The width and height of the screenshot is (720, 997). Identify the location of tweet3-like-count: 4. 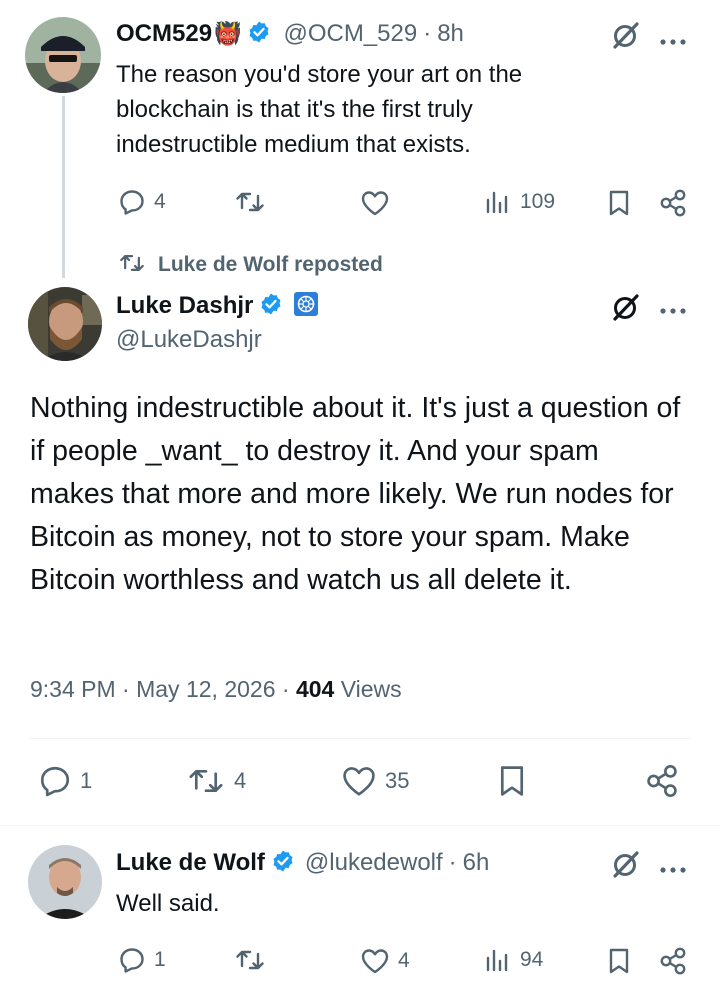
(404, 960).